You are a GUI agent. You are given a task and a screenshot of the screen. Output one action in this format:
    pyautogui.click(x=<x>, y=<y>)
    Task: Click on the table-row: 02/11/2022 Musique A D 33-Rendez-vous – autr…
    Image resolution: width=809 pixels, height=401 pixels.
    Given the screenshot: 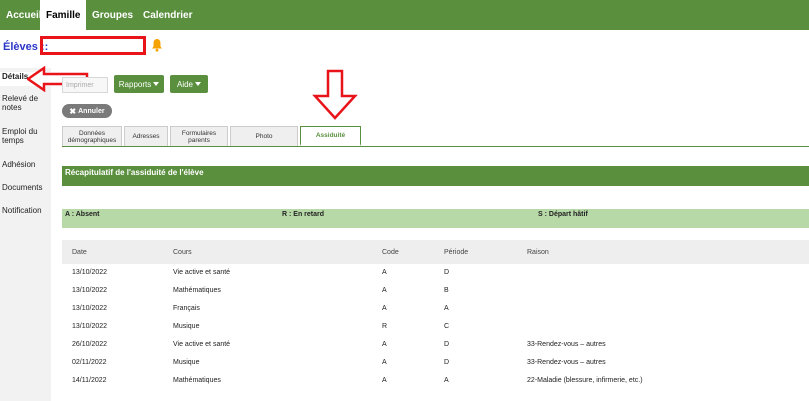 What is the action you would take?
    pyautogui.click(x=435, y=363)
    